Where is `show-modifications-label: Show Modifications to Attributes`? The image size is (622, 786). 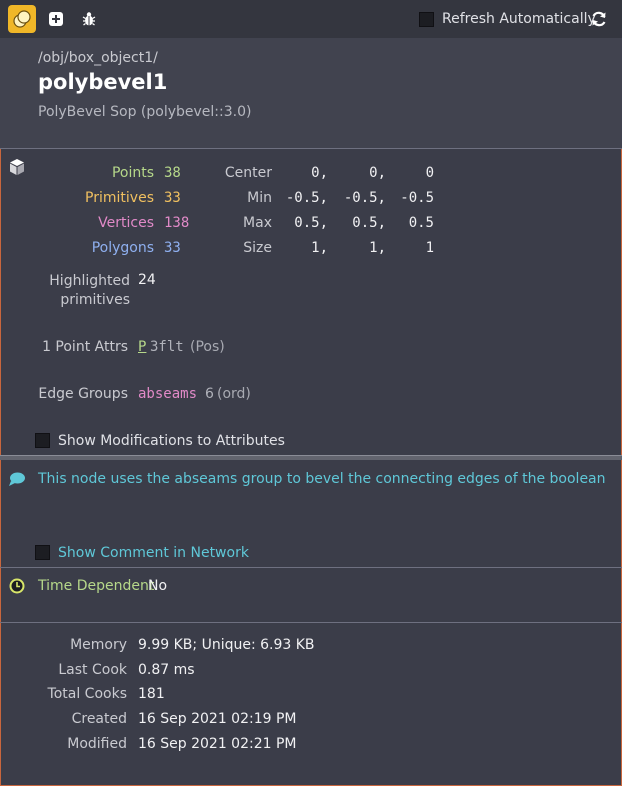
show-modifications-label: Show Modifications to Attributes is located at coordinates (171, 441).